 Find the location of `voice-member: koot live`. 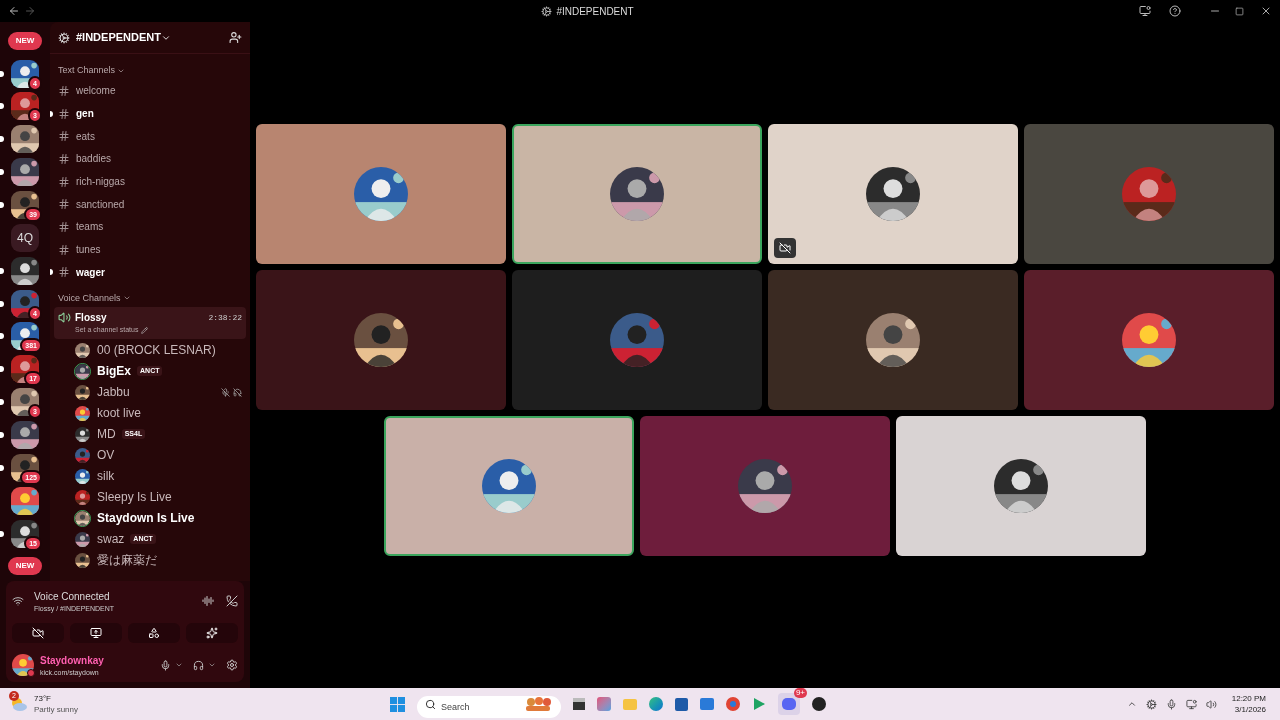

voice-member: koot live is located at coordinates (150, 413).